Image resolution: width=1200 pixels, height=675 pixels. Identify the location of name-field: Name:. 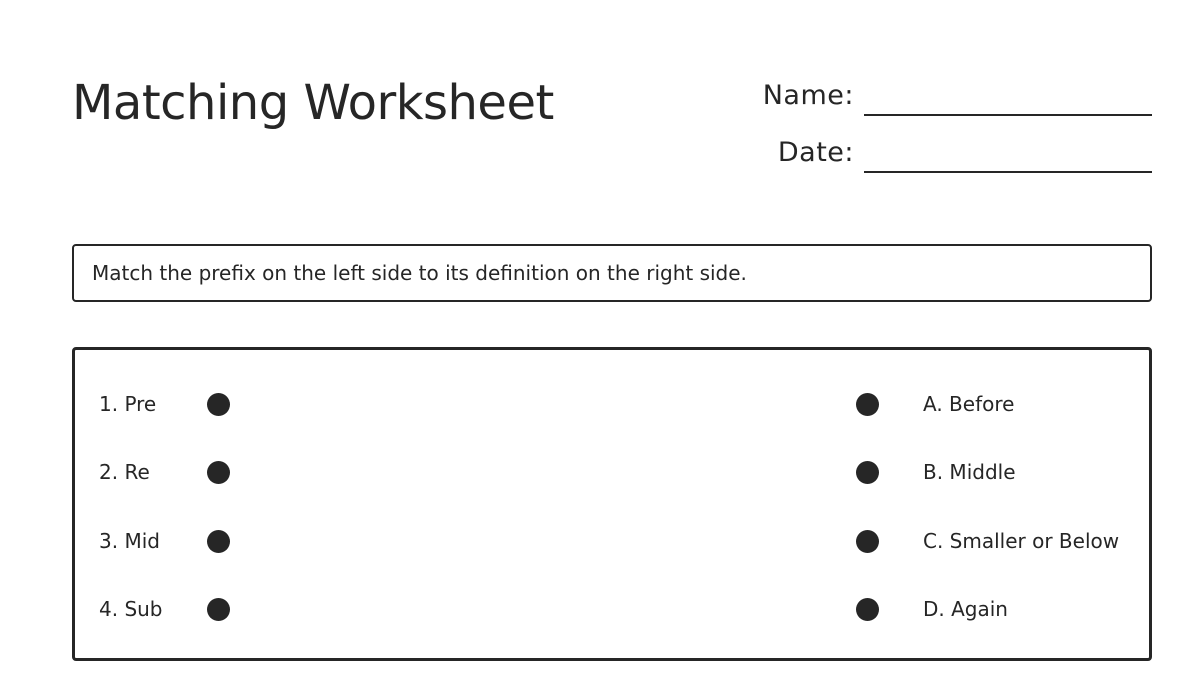
(926, 96).